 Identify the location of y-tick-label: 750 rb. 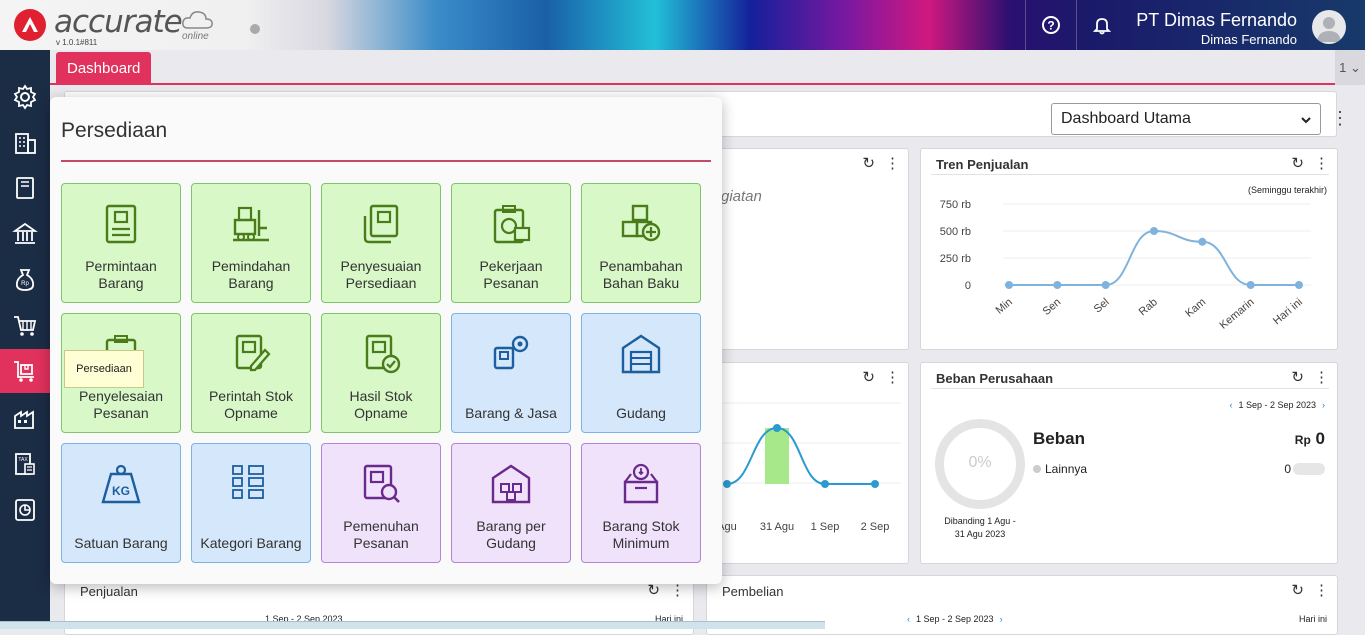
(955, 205).